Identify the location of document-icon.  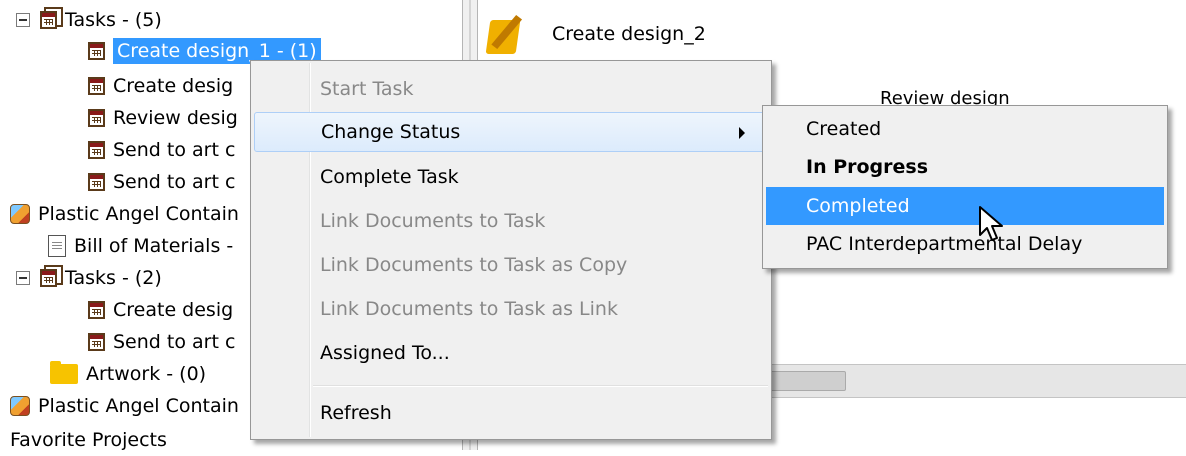
(57, 246).